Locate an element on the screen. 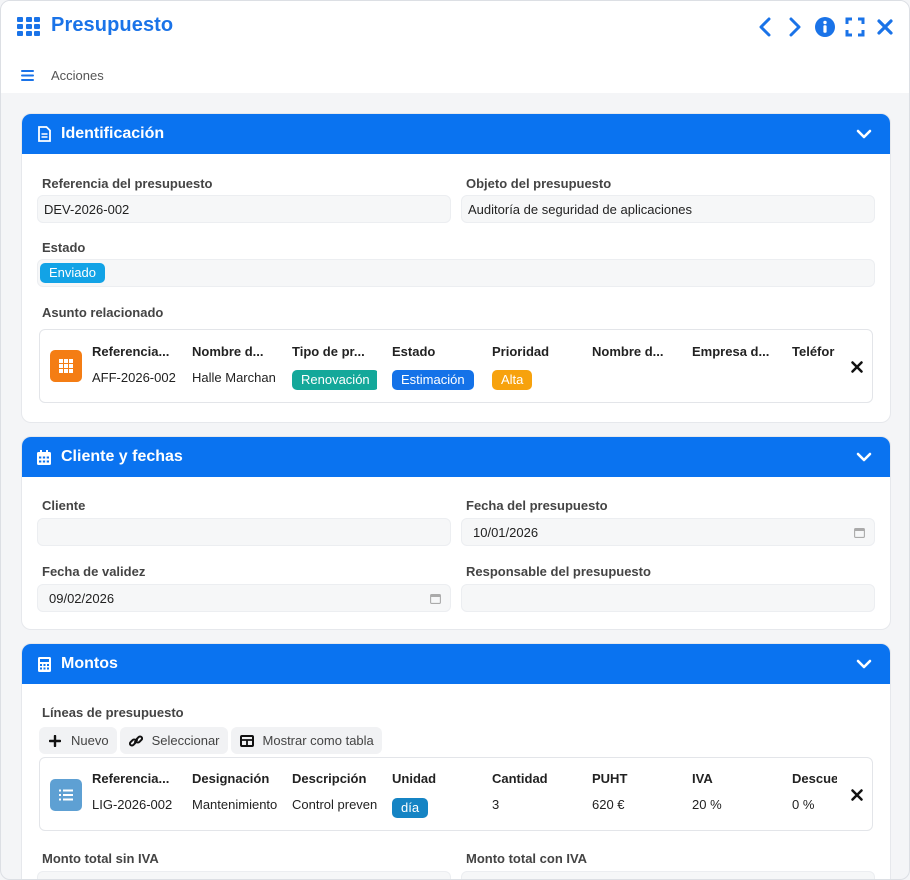  linea-header-2: Descripción is located at coordinates (329, 778).